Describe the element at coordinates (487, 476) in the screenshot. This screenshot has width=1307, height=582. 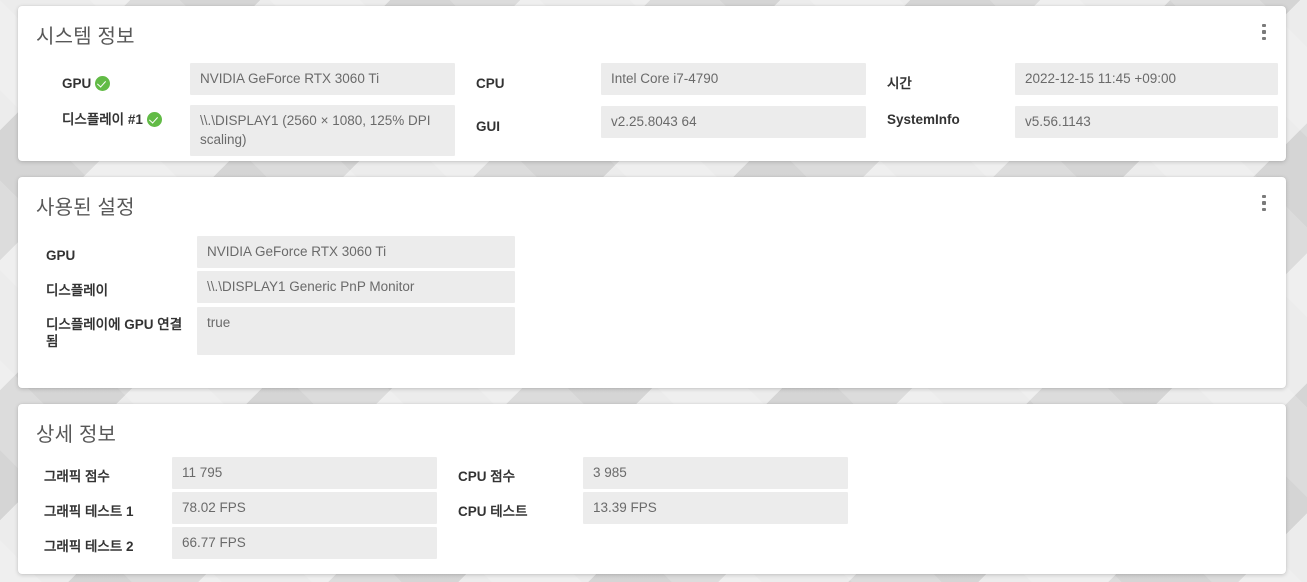
I see `details-cpu-score-label: CPU 점수` at that location.